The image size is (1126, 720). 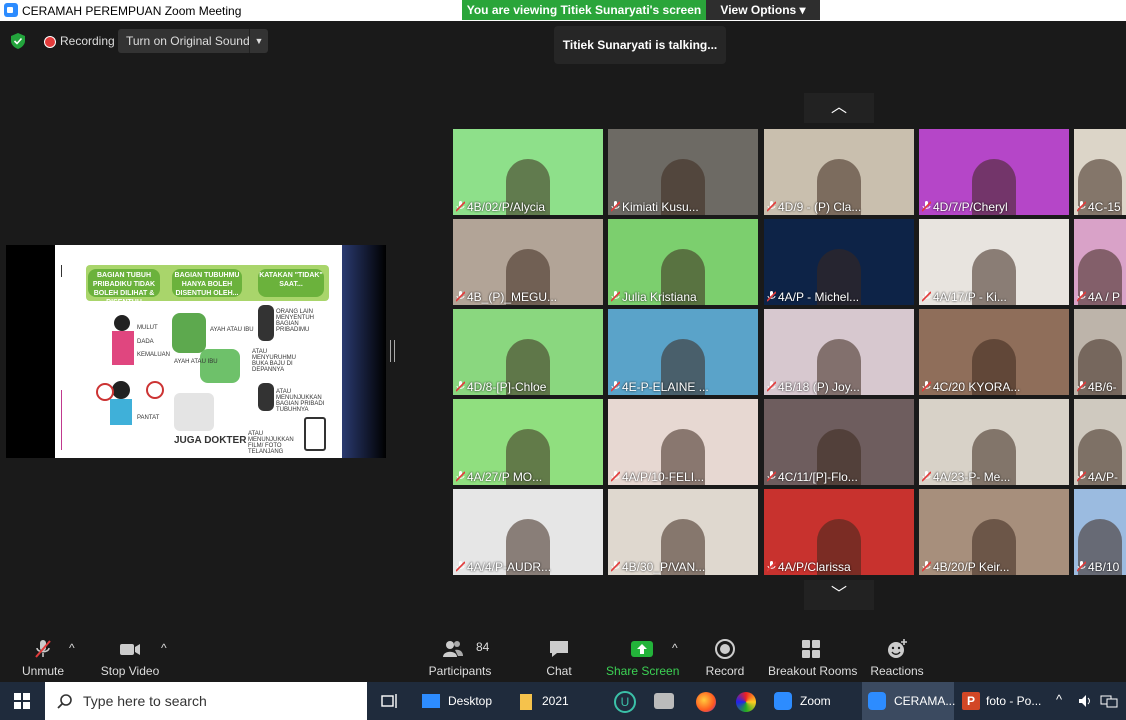 I want to click on unmute-button: Unmute, so click(x=43, y=658).